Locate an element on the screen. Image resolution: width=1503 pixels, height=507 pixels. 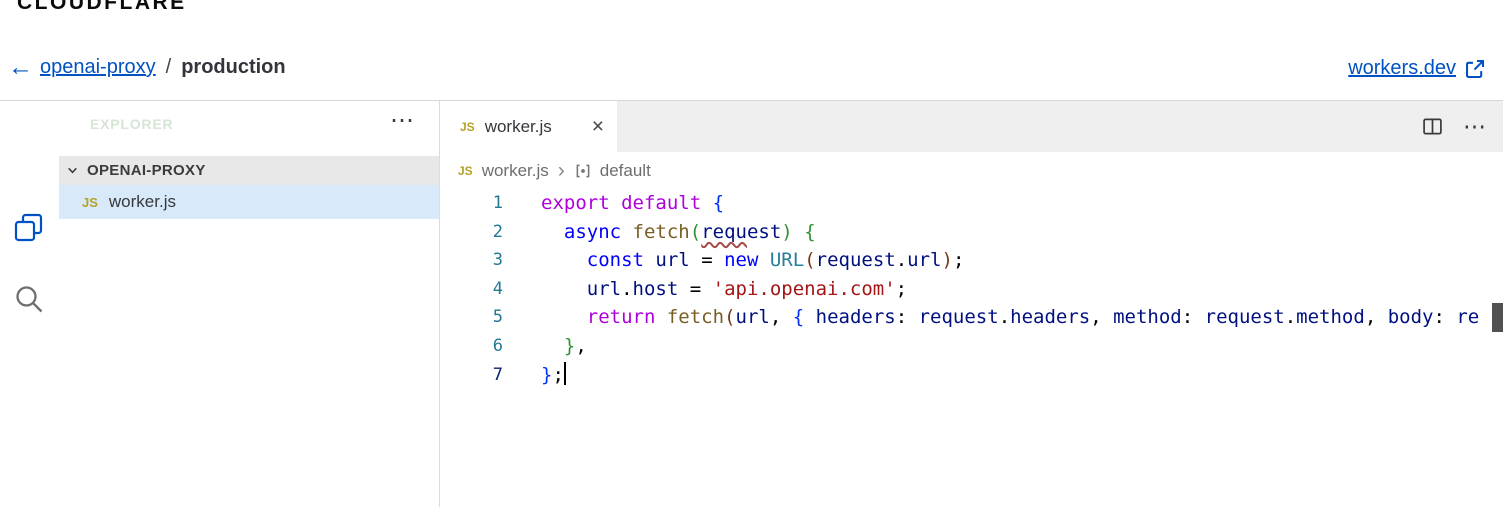
explorer-more-actions-icon: ⋯ is located at coordinates (402, 120).